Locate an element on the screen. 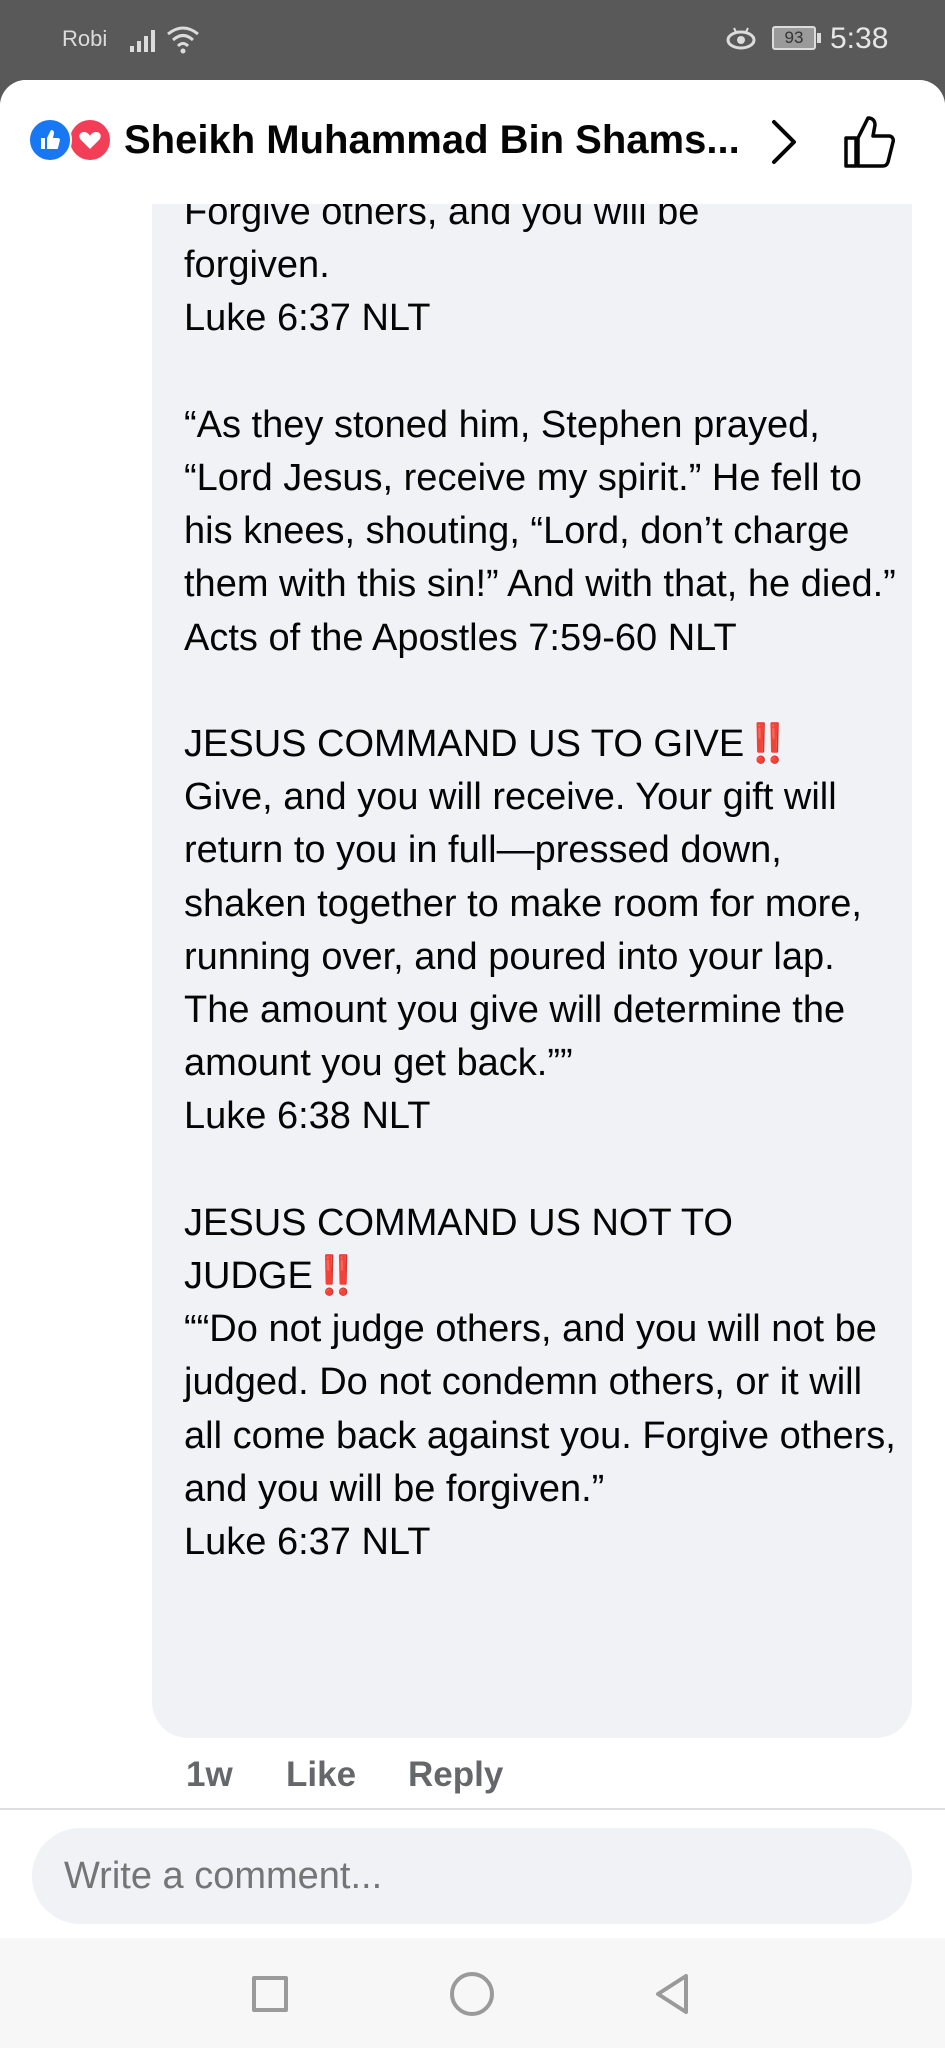  reply-button: Reply is located at coordinates (455, 1775).